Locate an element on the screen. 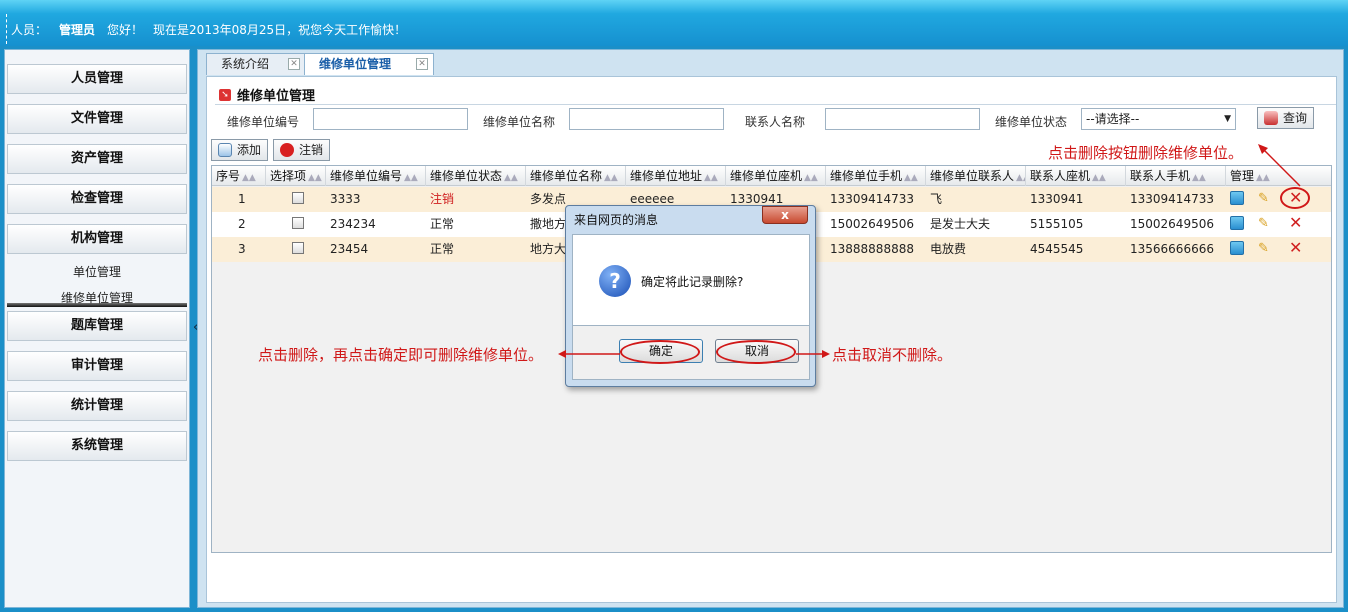 This screenshot has height=612, width=1348. status-select: --请选择-- ▼ is located at coordinates (1158, 119).